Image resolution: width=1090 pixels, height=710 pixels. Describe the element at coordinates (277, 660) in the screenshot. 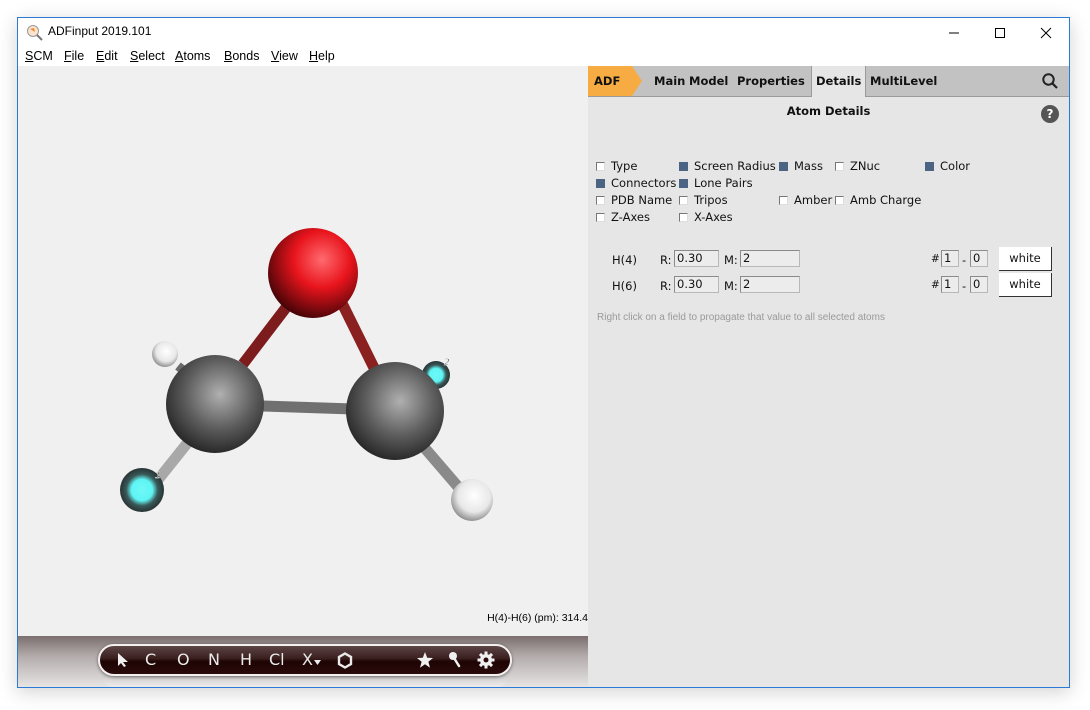

I see `chlorine-tool: Cl` at that location.